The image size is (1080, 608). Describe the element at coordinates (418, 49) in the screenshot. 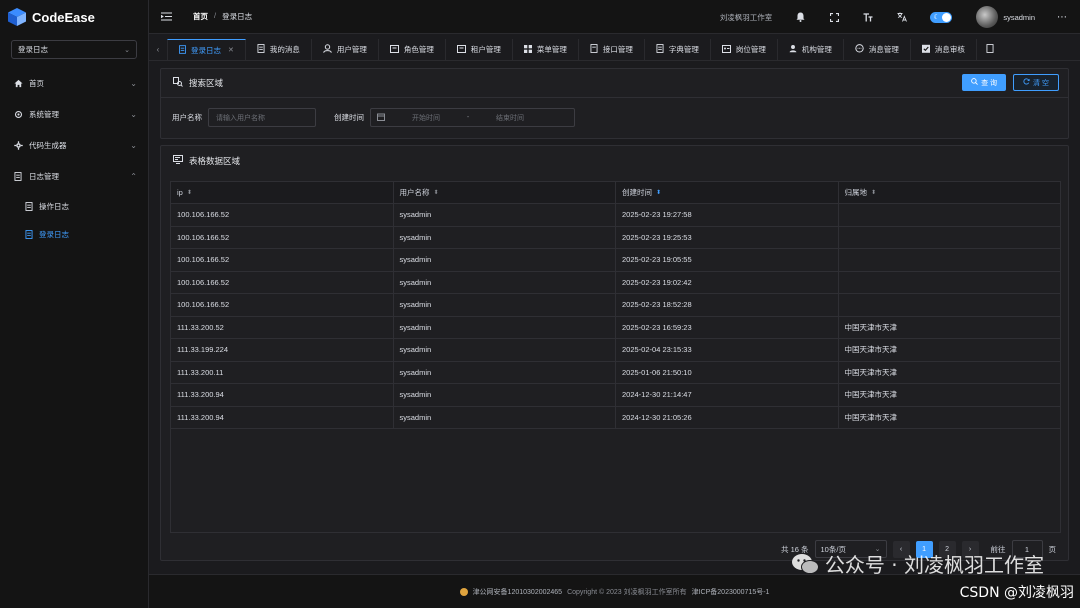

I see `tab-label: 角色管理` at that location.